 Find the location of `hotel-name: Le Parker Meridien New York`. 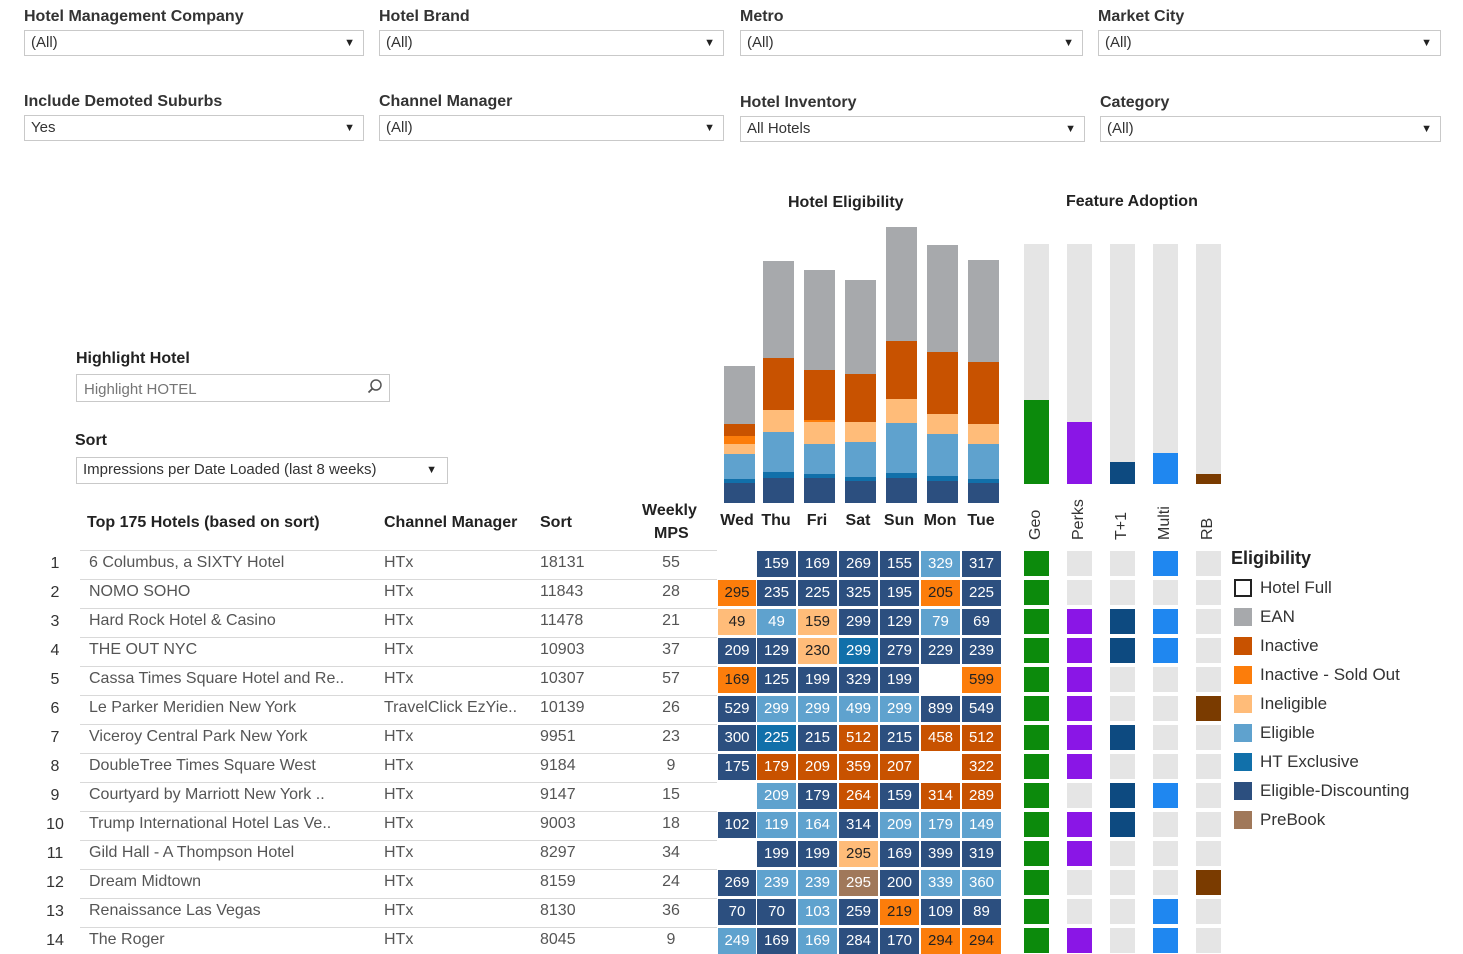

hotel-name: Le Parker Meridien New York is located at coordinates (192, 708).